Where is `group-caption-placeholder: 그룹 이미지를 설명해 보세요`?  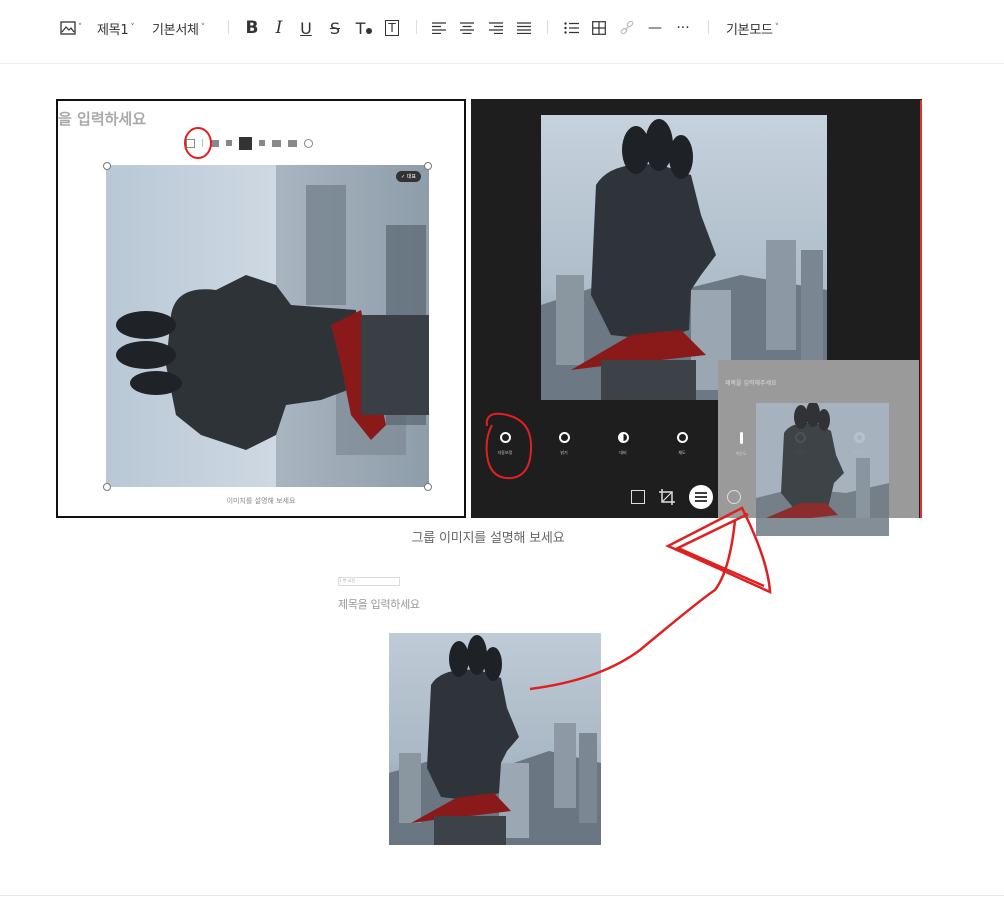
group-caption-placeholder: 그룹 이미지를 설명해 보세요 is located at coordinates (488, 536).